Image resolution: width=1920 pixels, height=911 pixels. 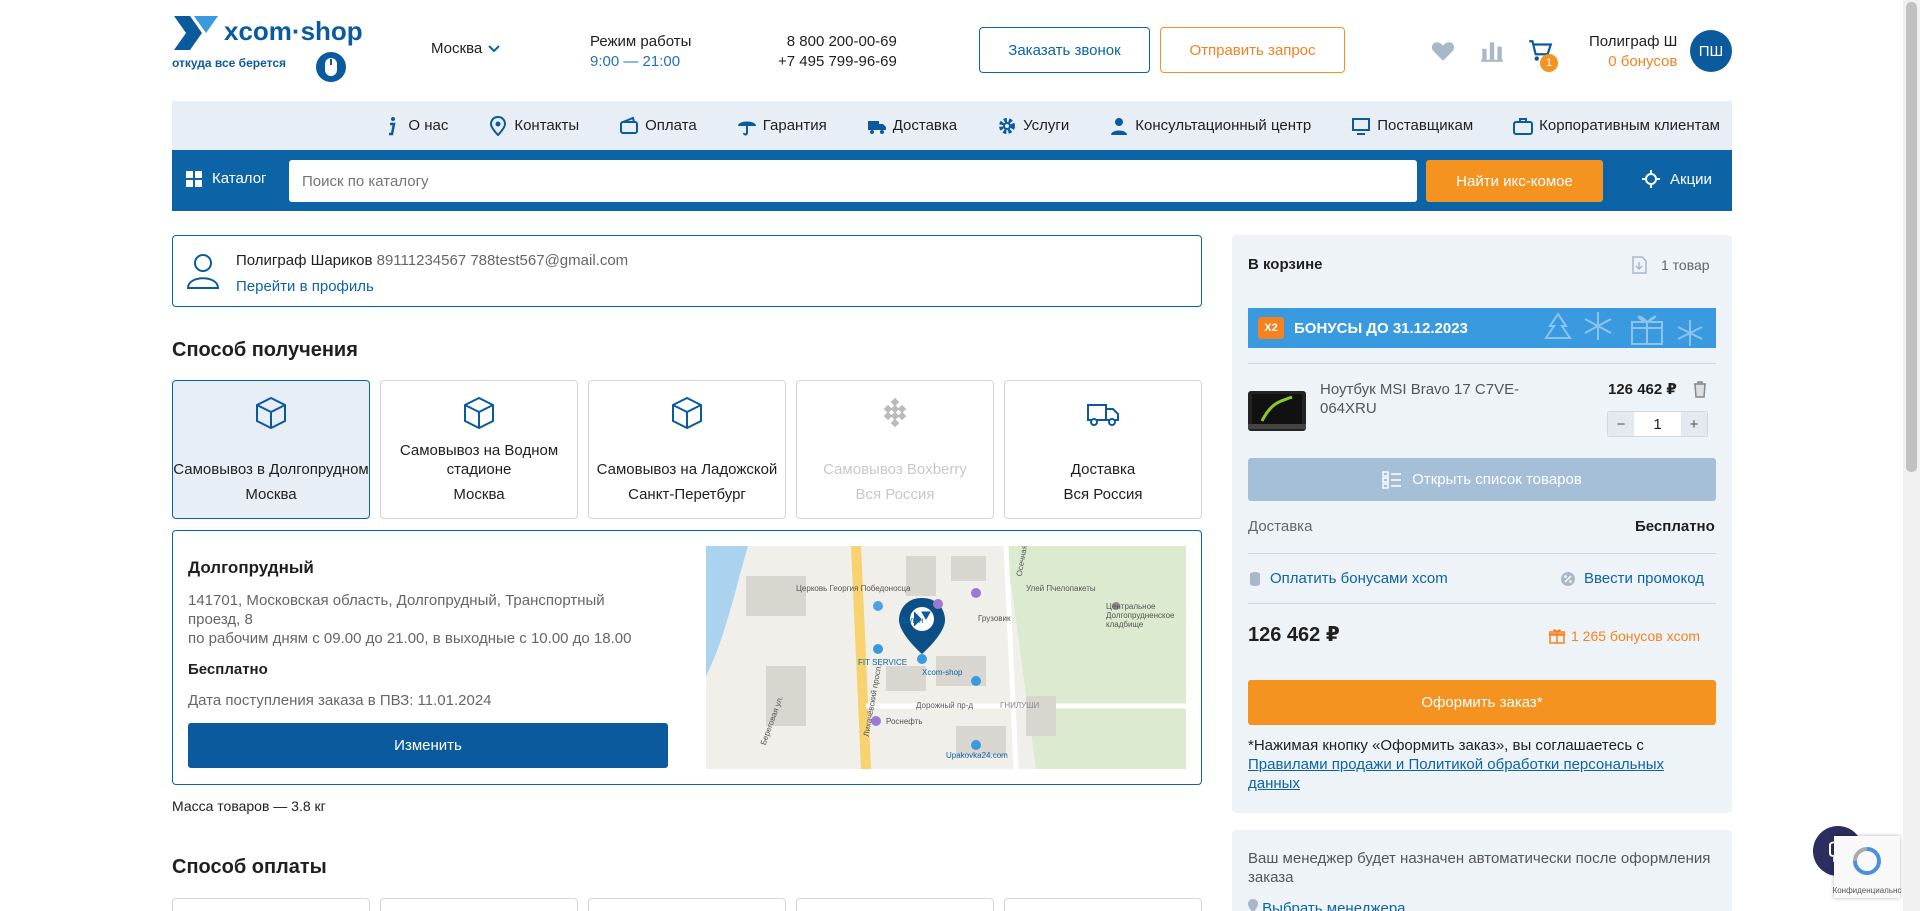 I want to click on nav-item-delivery: Доставка, so click(x=912, y=126).